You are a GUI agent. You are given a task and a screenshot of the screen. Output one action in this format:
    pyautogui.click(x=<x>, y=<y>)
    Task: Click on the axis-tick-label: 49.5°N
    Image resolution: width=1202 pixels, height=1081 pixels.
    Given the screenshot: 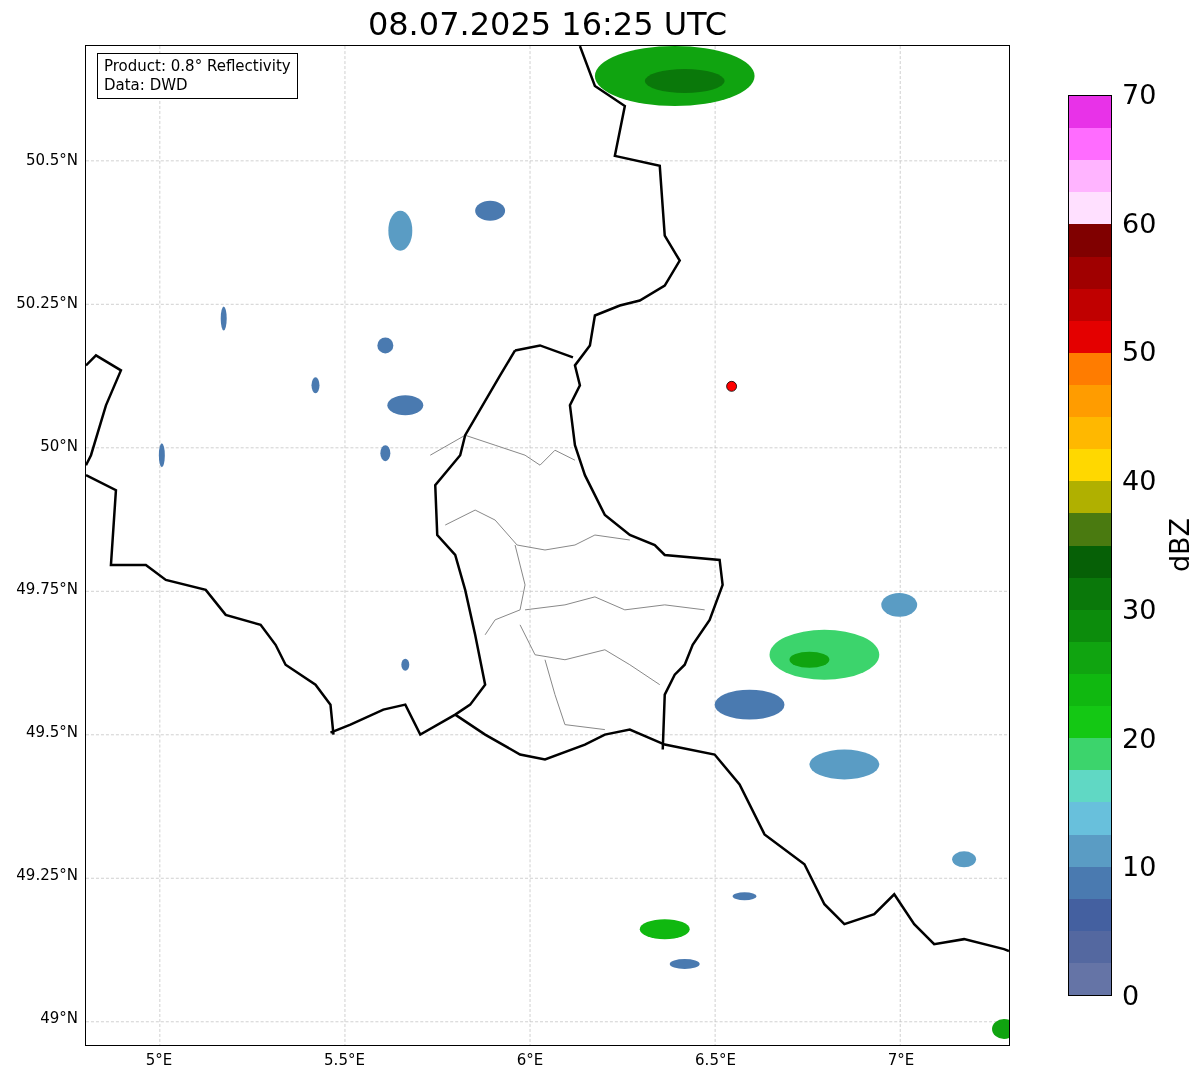 What is the action you would take?
    pyautogui.click(x=51, y=732)
    